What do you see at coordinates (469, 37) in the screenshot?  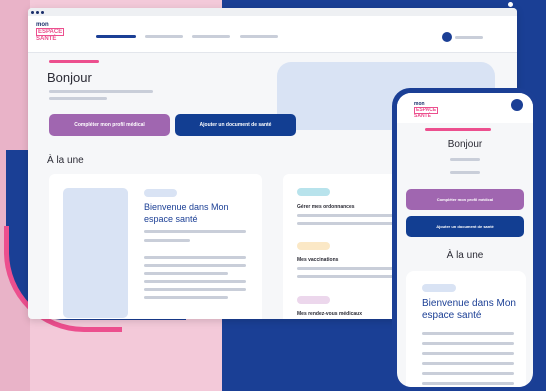 I see `user-menu-placeholder` at bounding box center [469, 37].